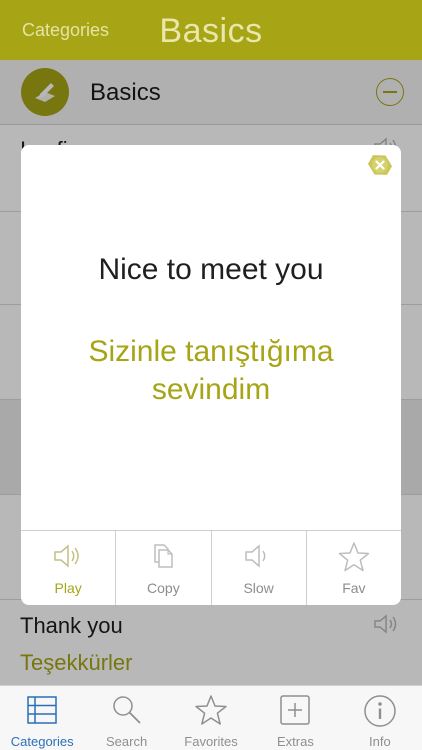 The height and width of the screenshot is (750, 422). I want to click on slow-button: Slow, so click(259, 568).